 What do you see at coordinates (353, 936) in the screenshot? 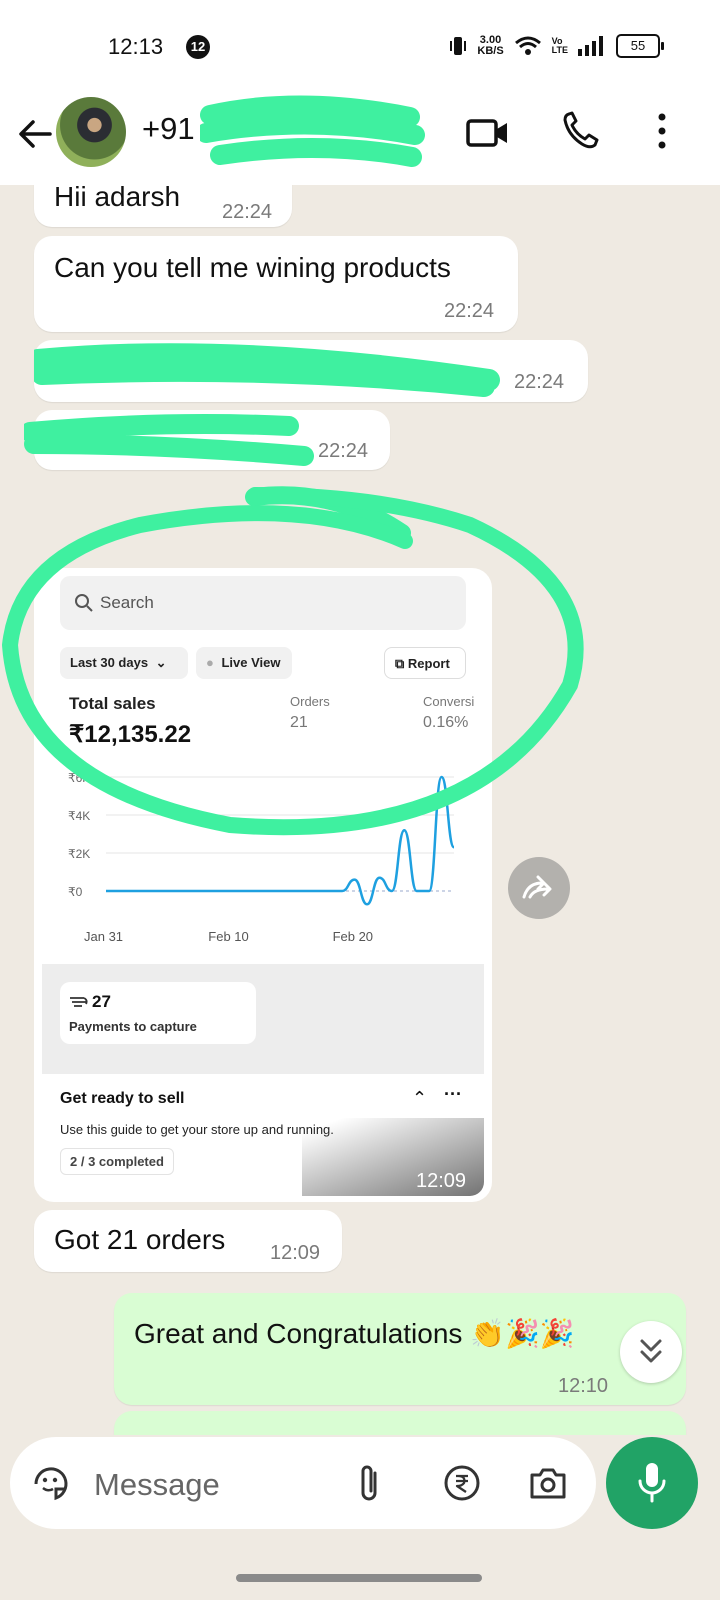
I see `chart-x-tick-label: Feb 20` at bounding box center [353, 936].